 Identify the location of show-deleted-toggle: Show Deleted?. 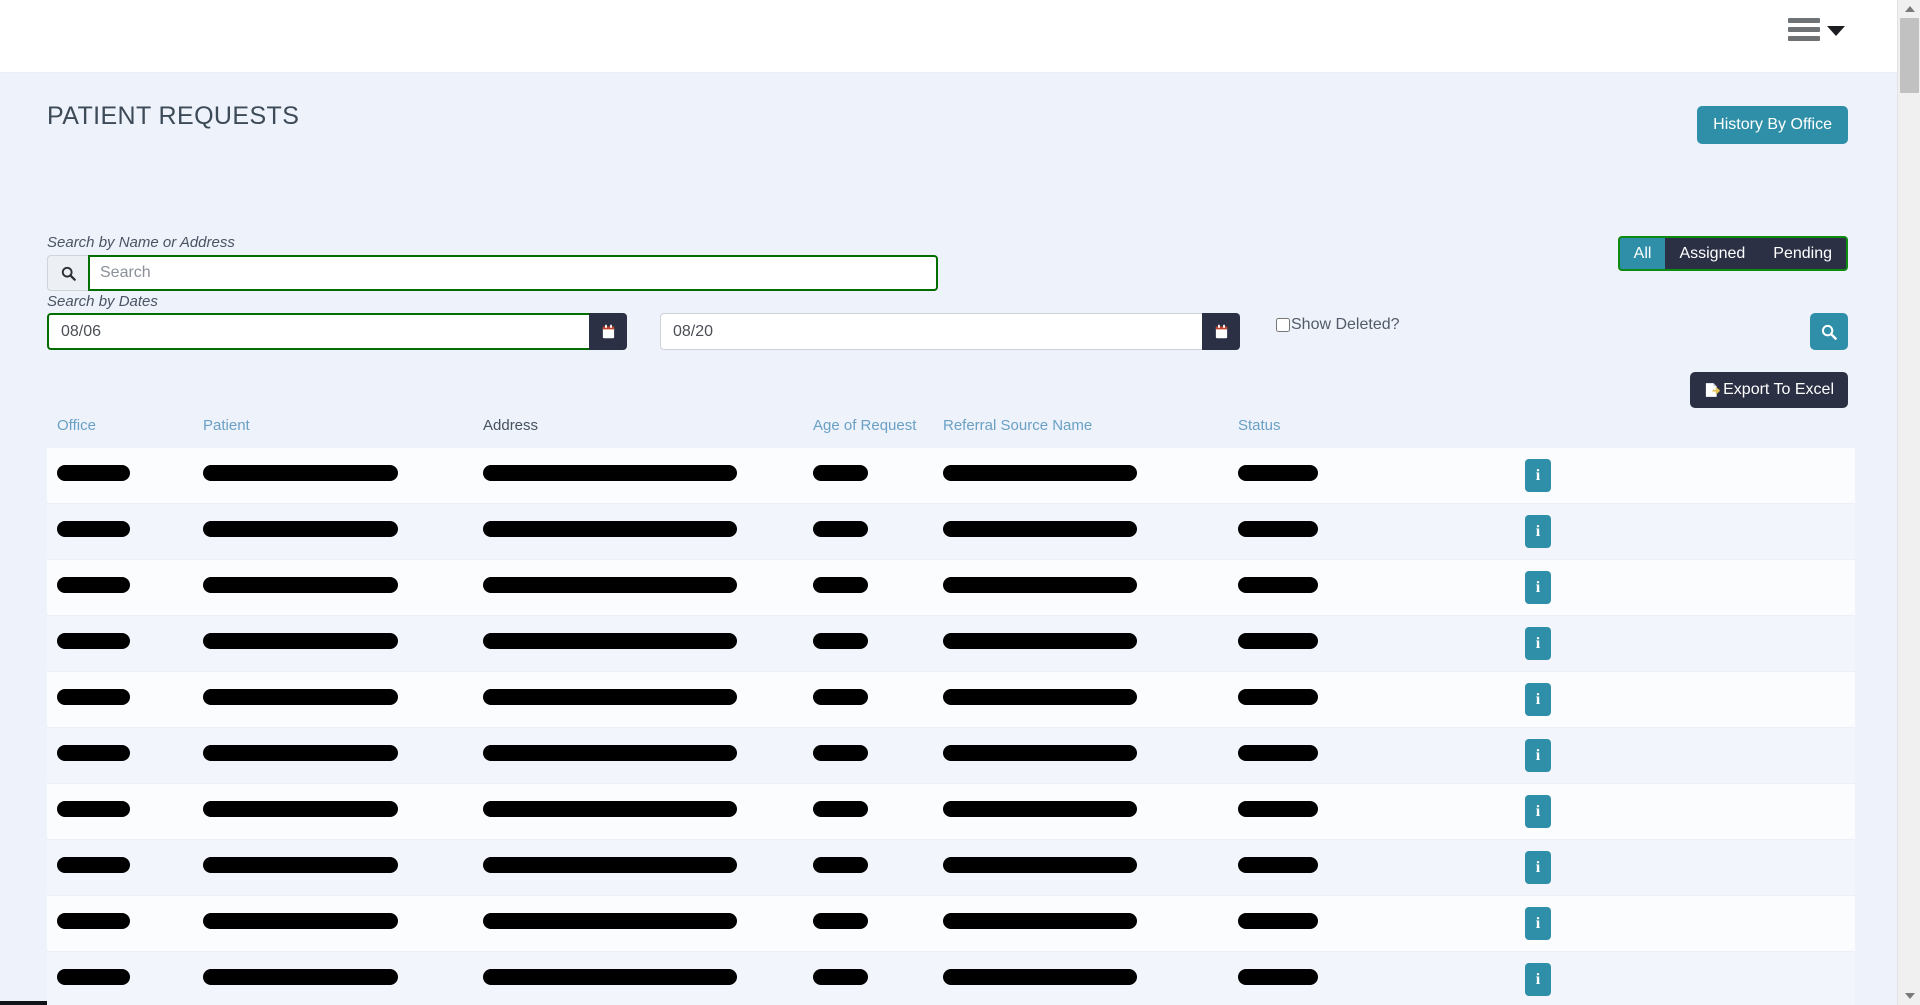
(1338, 325).